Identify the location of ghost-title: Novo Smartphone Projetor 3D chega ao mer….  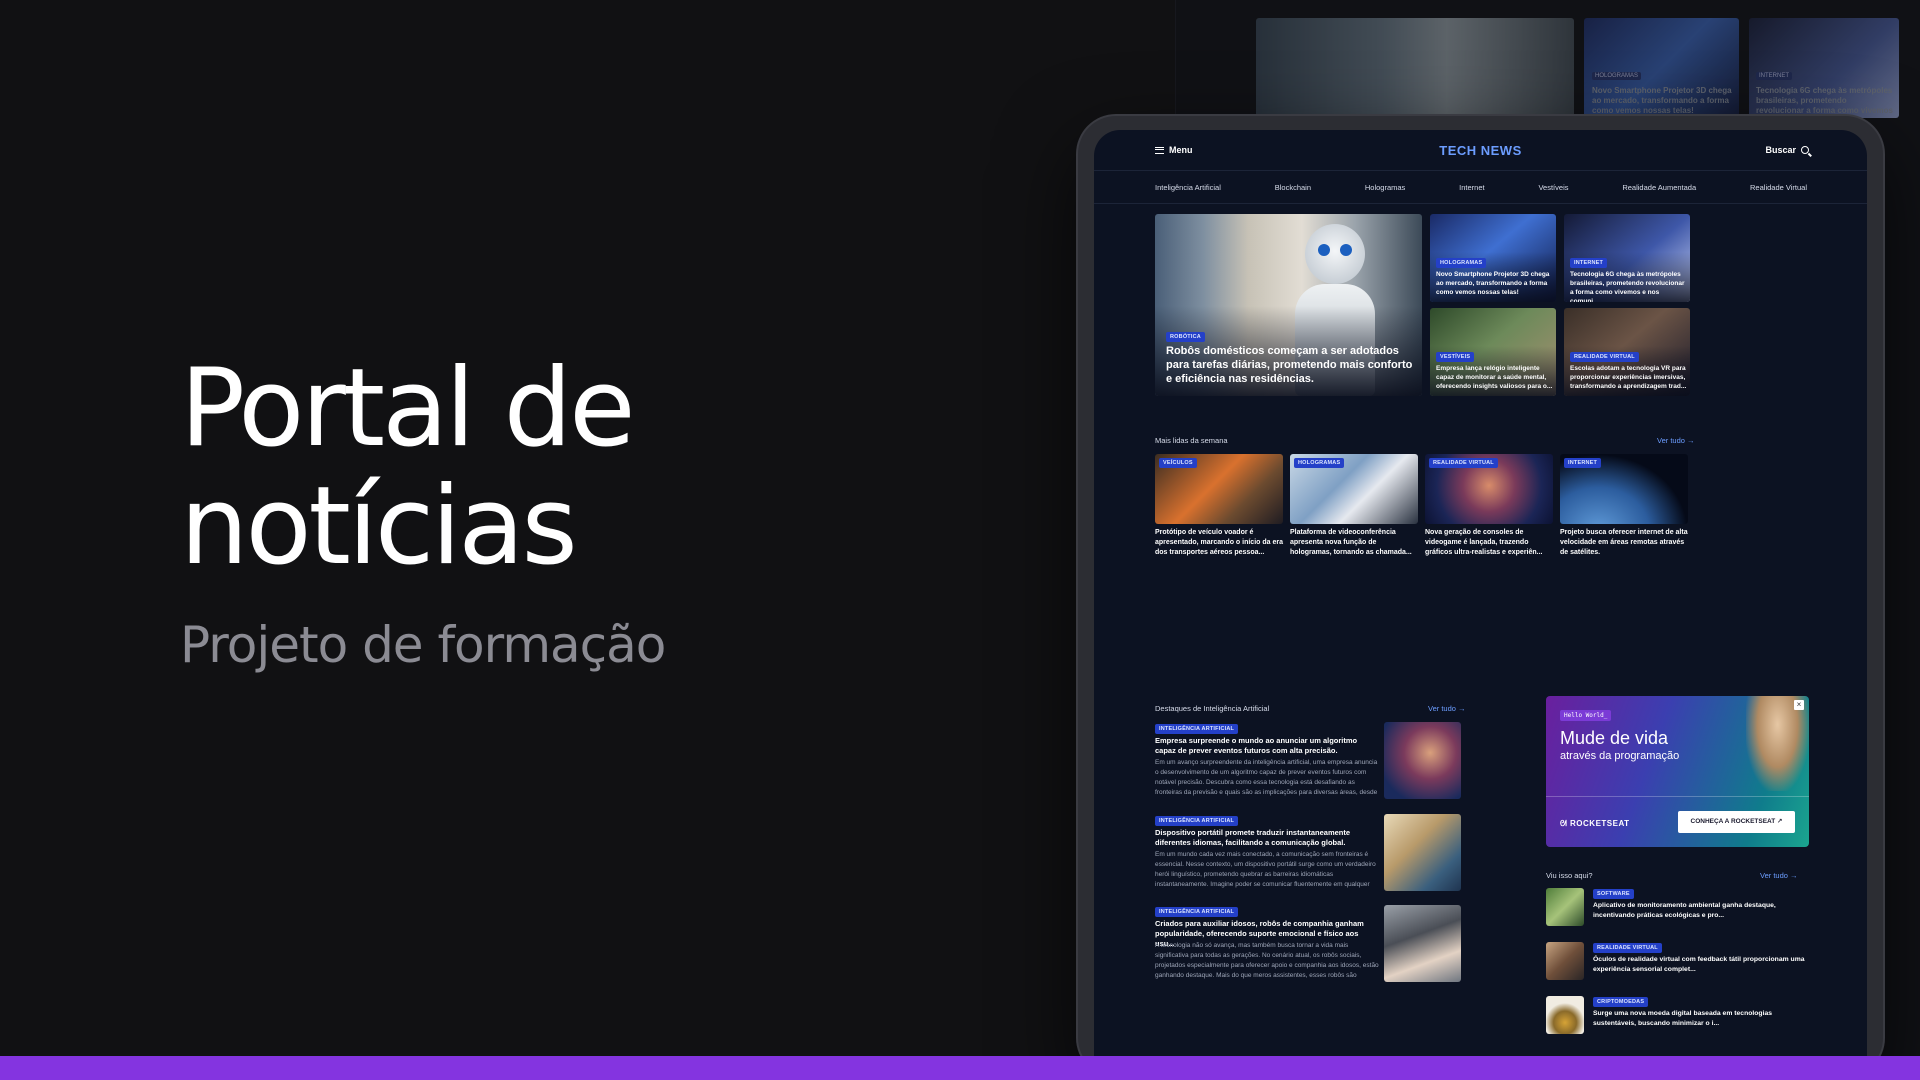
(1662, 100).